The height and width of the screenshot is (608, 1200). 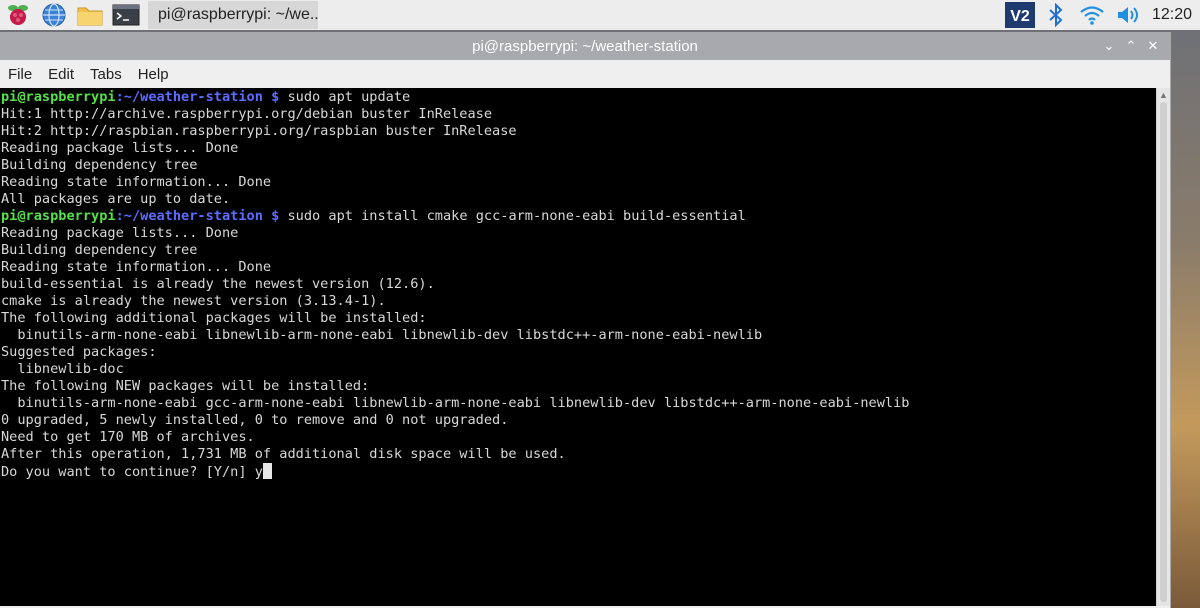 I want to click on menu-tabs: Tabs, so click(x=106, y=74).